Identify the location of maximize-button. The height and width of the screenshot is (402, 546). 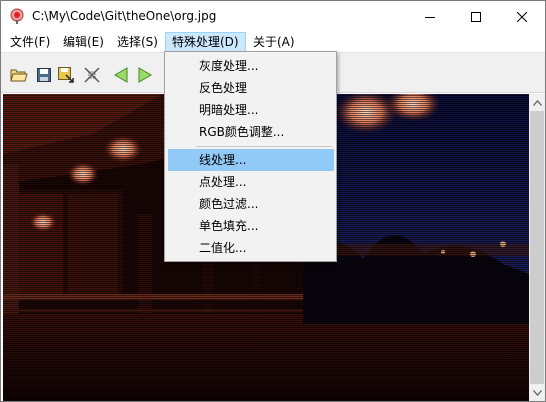
(476, 16).